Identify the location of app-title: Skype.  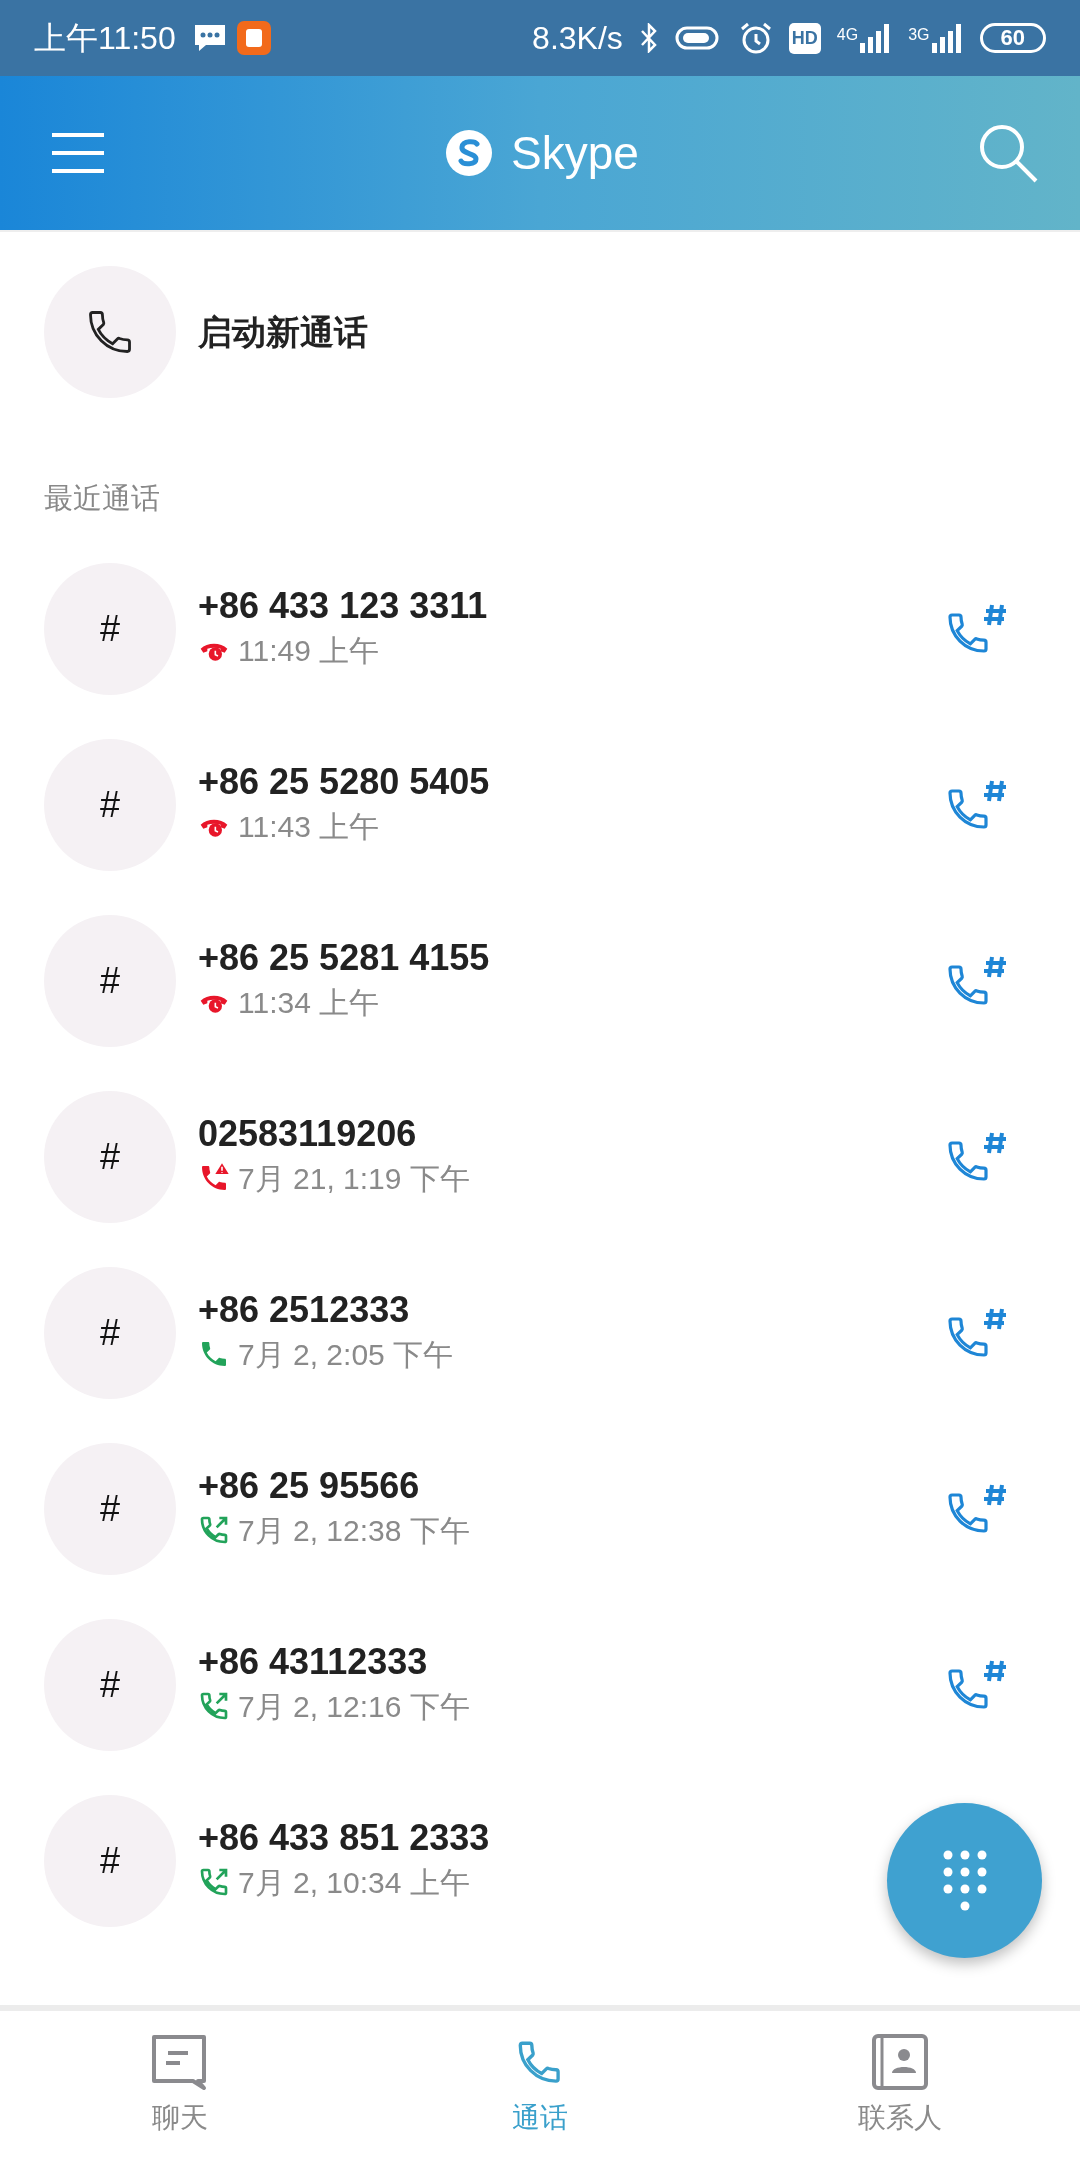
(575, 153).